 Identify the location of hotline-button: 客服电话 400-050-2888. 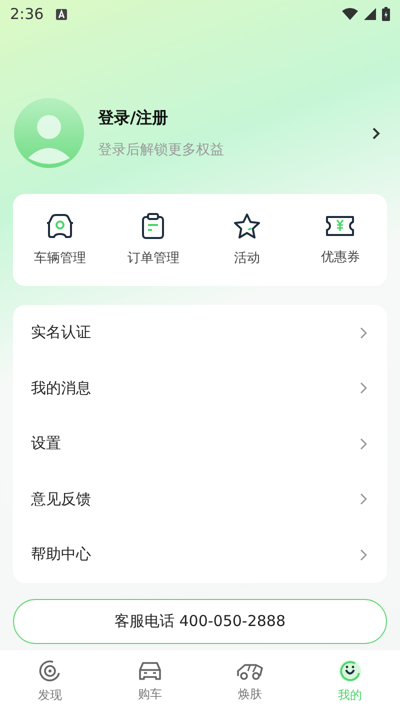
(200, 621).